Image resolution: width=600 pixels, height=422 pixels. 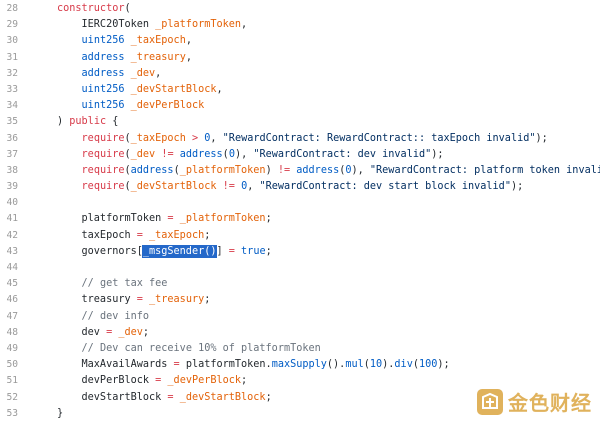 What do you see at coordinates (12, 413) in the screenshot?
I see `line-number: 53` at bounding box center [12, 413].